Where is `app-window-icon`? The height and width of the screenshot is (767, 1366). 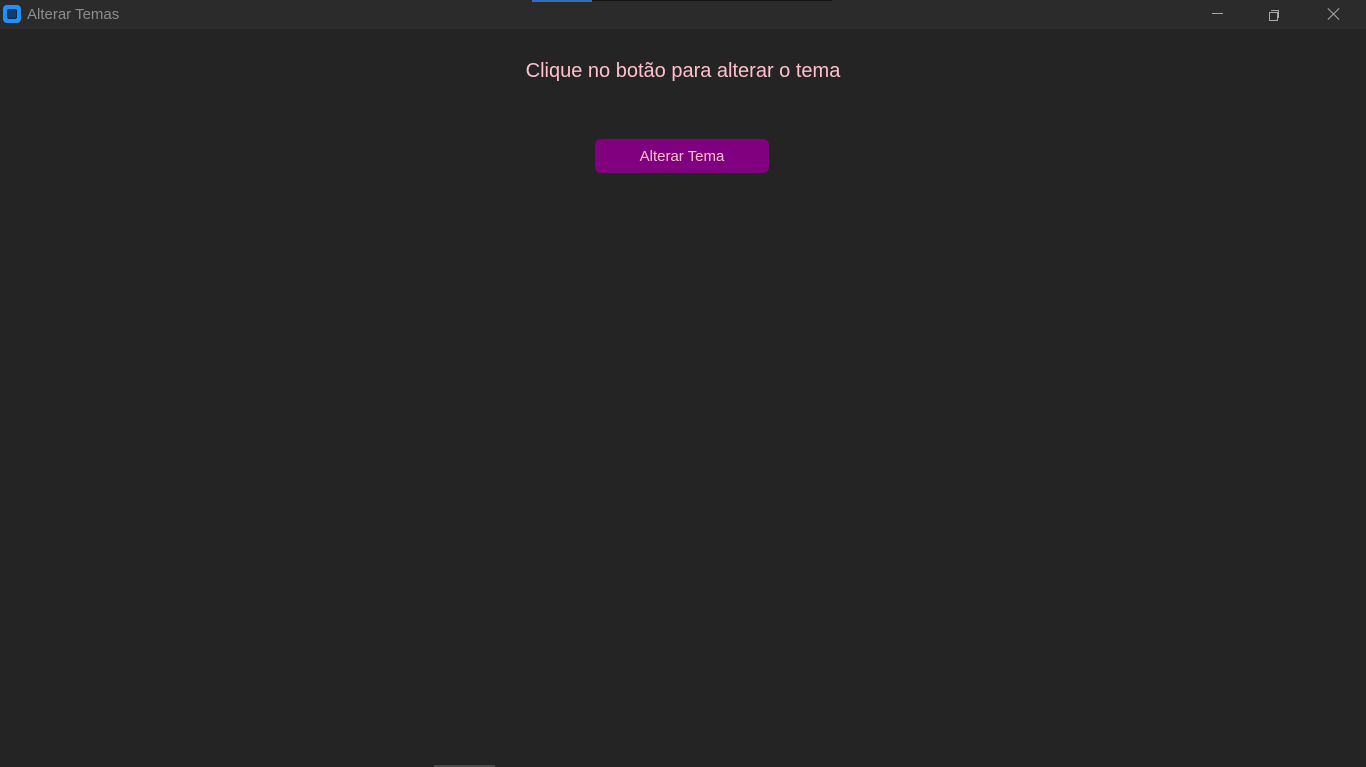
app-window-icon is located at coordinates (12, 14).